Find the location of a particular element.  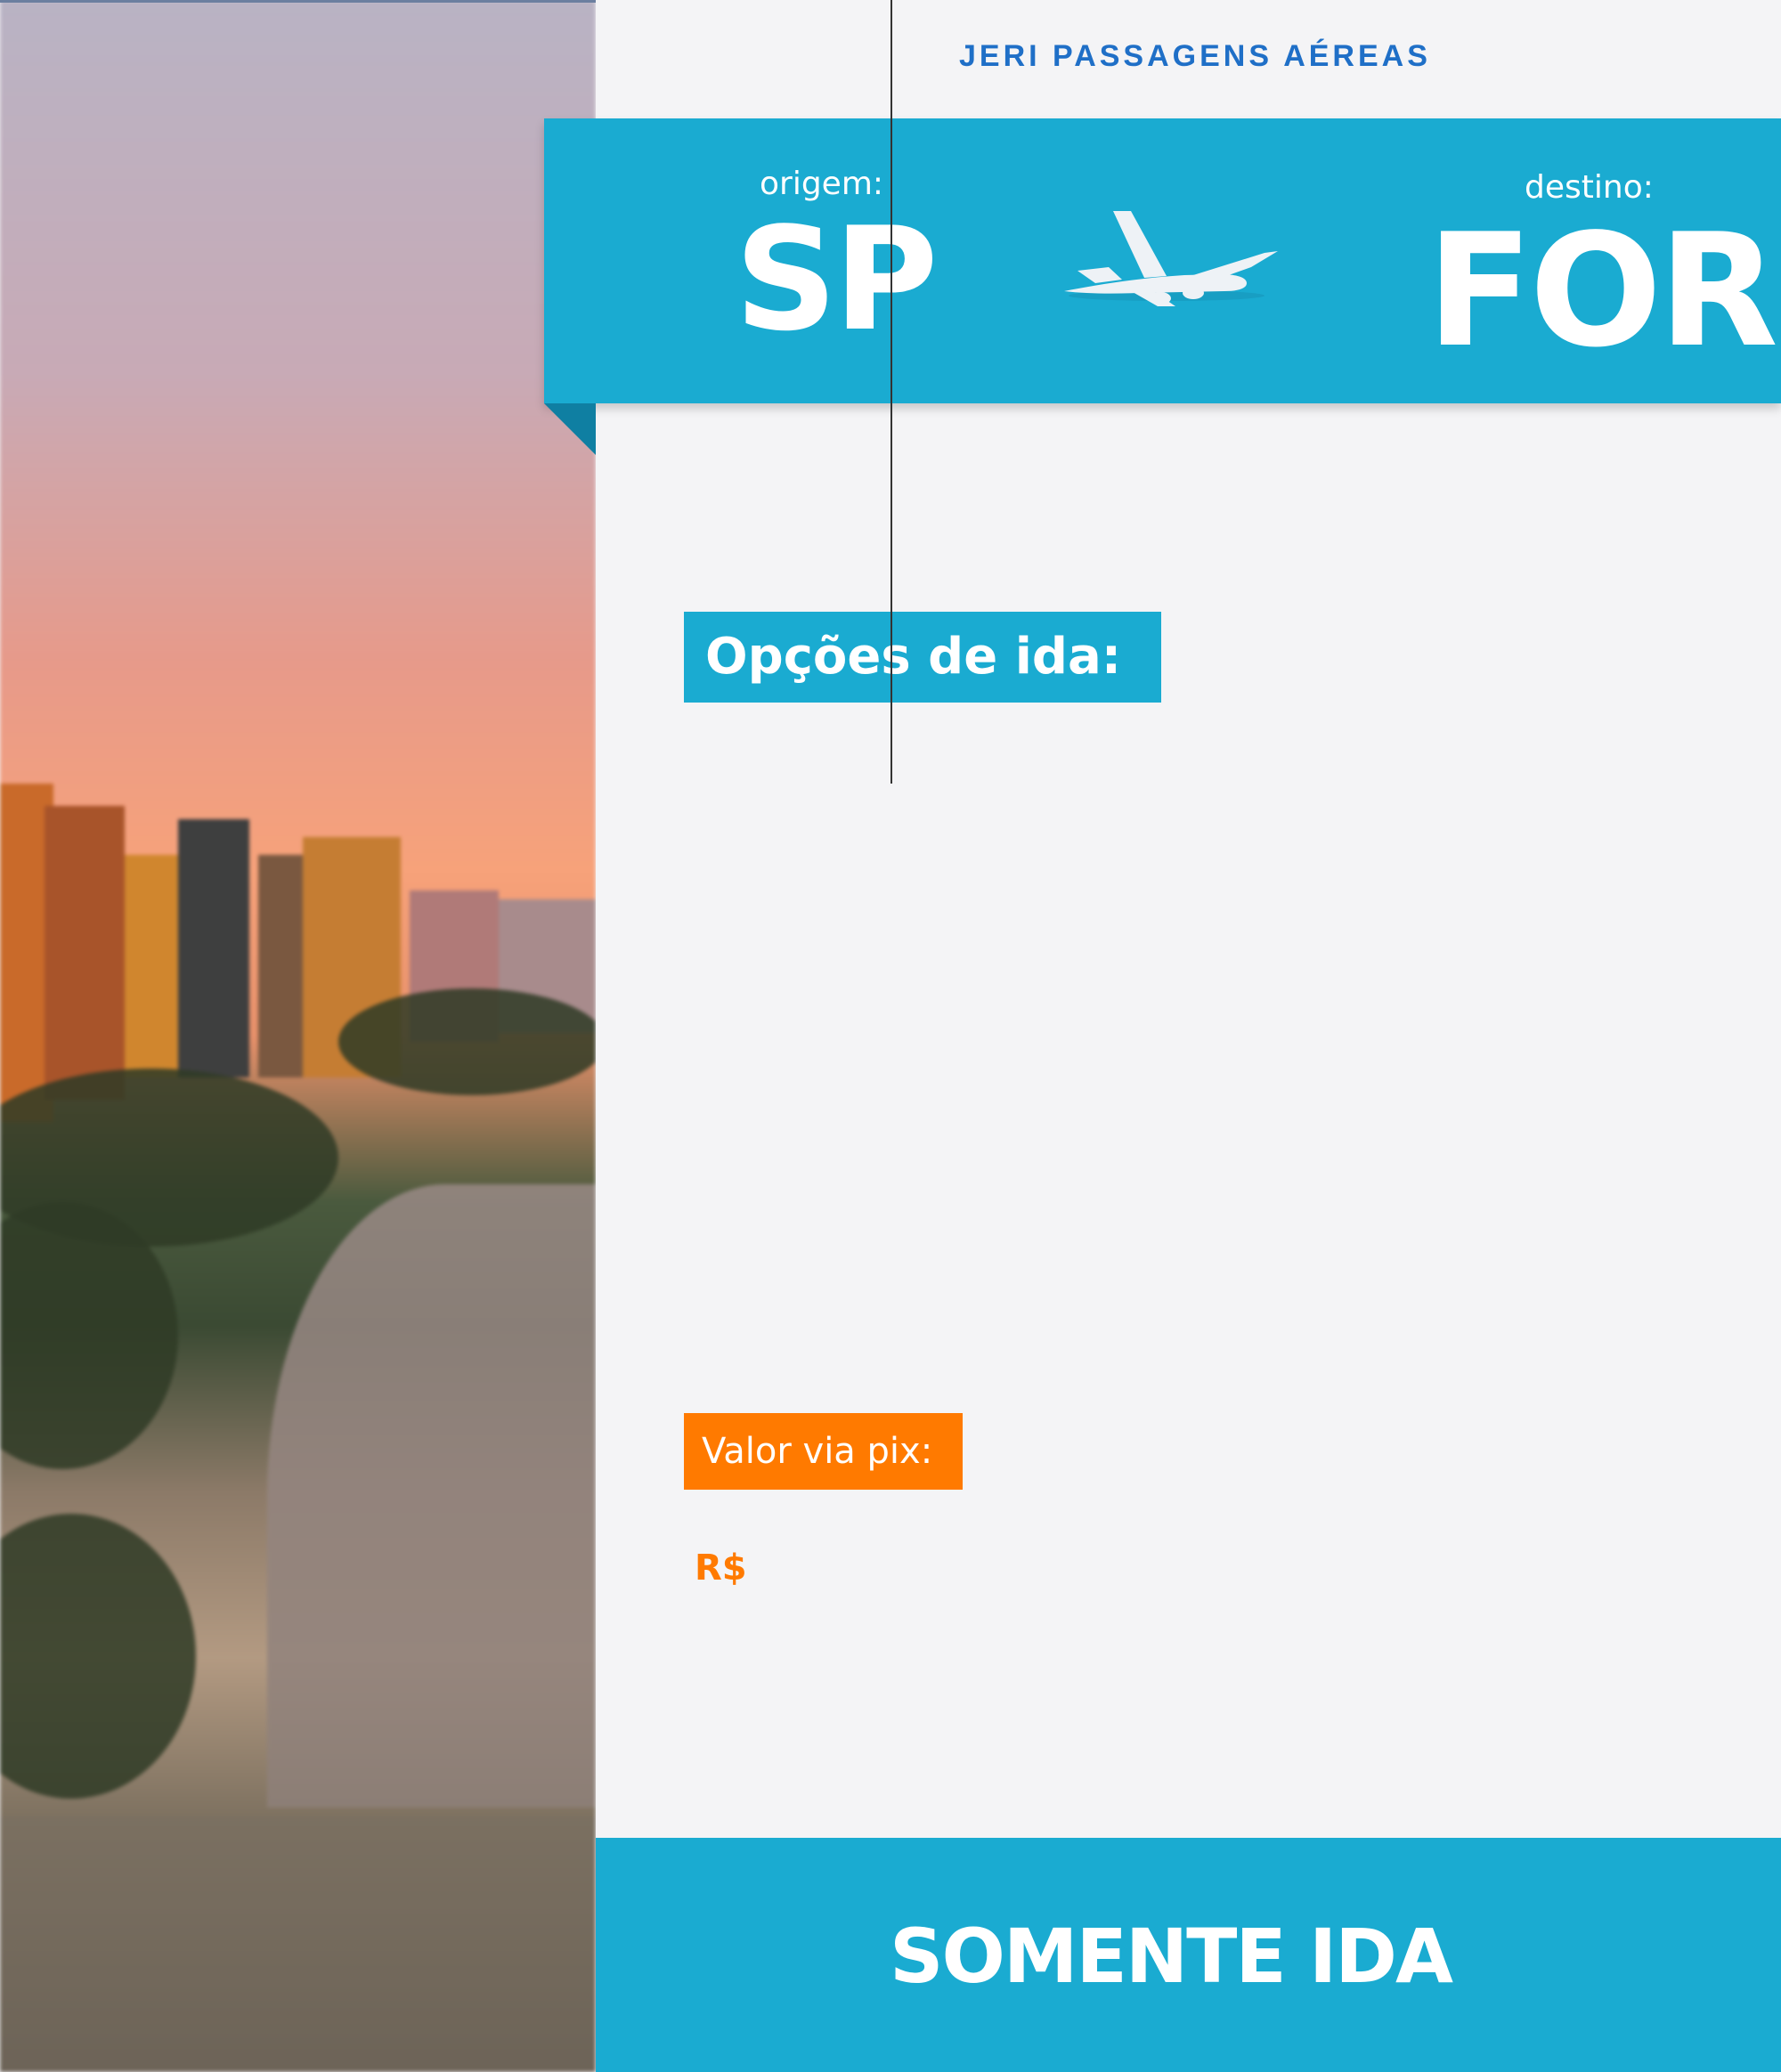

destination-label: destino: is located at coordinates (1589, 187).